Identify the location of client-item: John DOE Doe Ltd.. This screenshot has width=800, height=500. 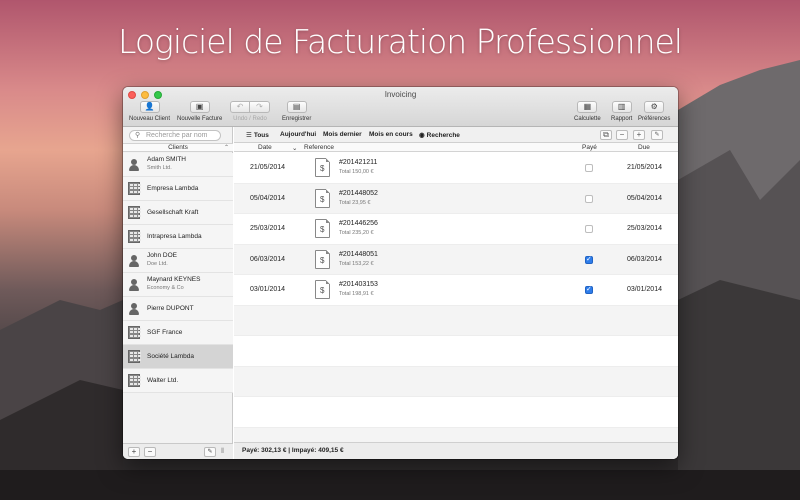
(178, 261).